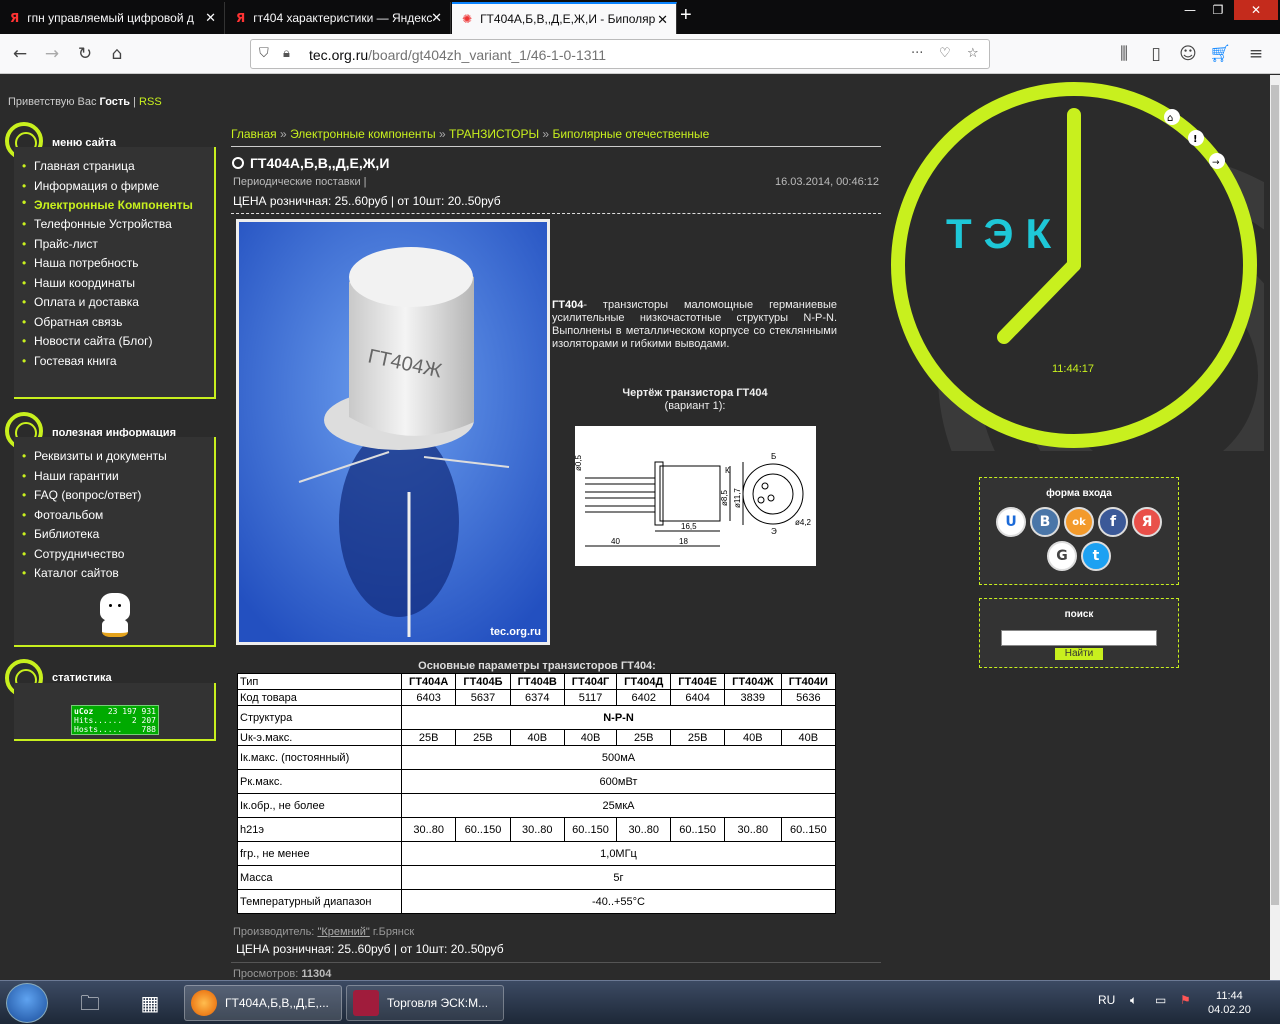 The width and height of the screenshot is (1280, 1024). What do you see at coordinates (494, 134) in the screenshot?
I see `breadcrumb-link: ТРАНЗИСТОРЫ` at bounding box center [494, 134].